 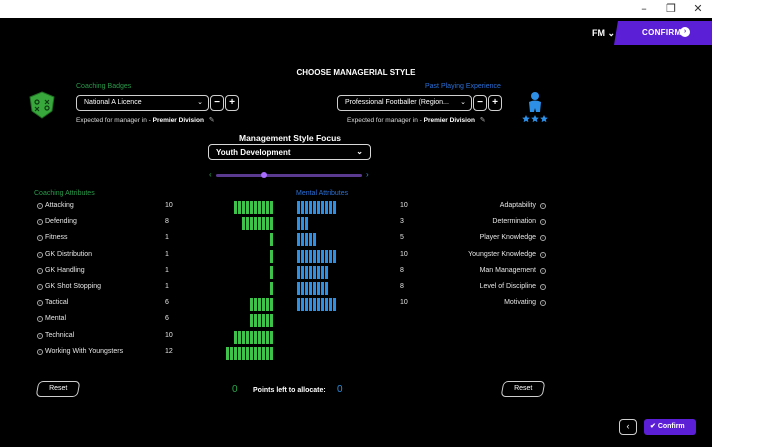 I want to click on close-button: ✕, so click(x=698, y=9).